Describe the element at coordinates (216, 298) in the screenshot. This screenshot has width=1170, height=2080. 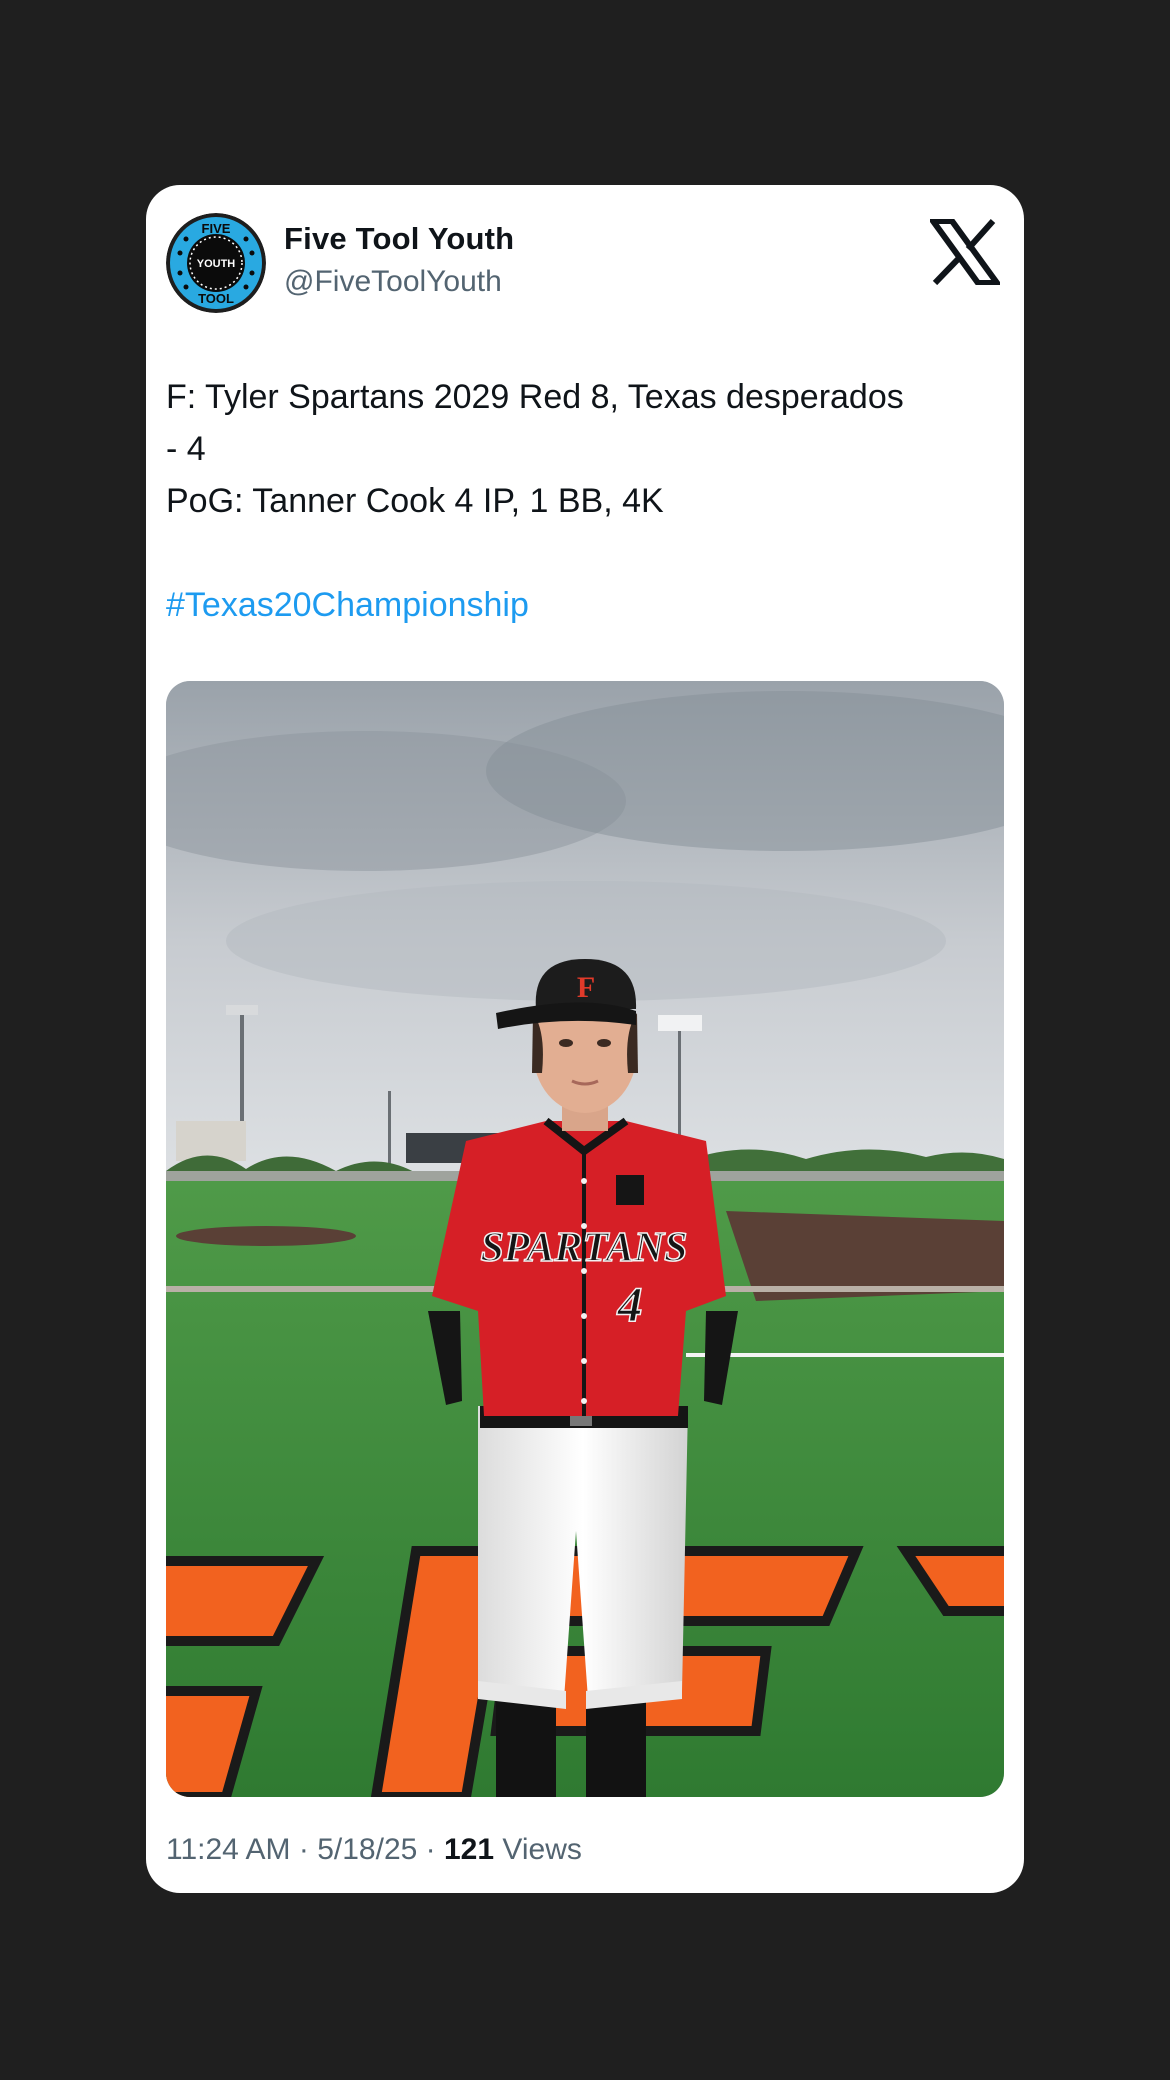
I see `avatar-text-bottom: TOOL` at that location.